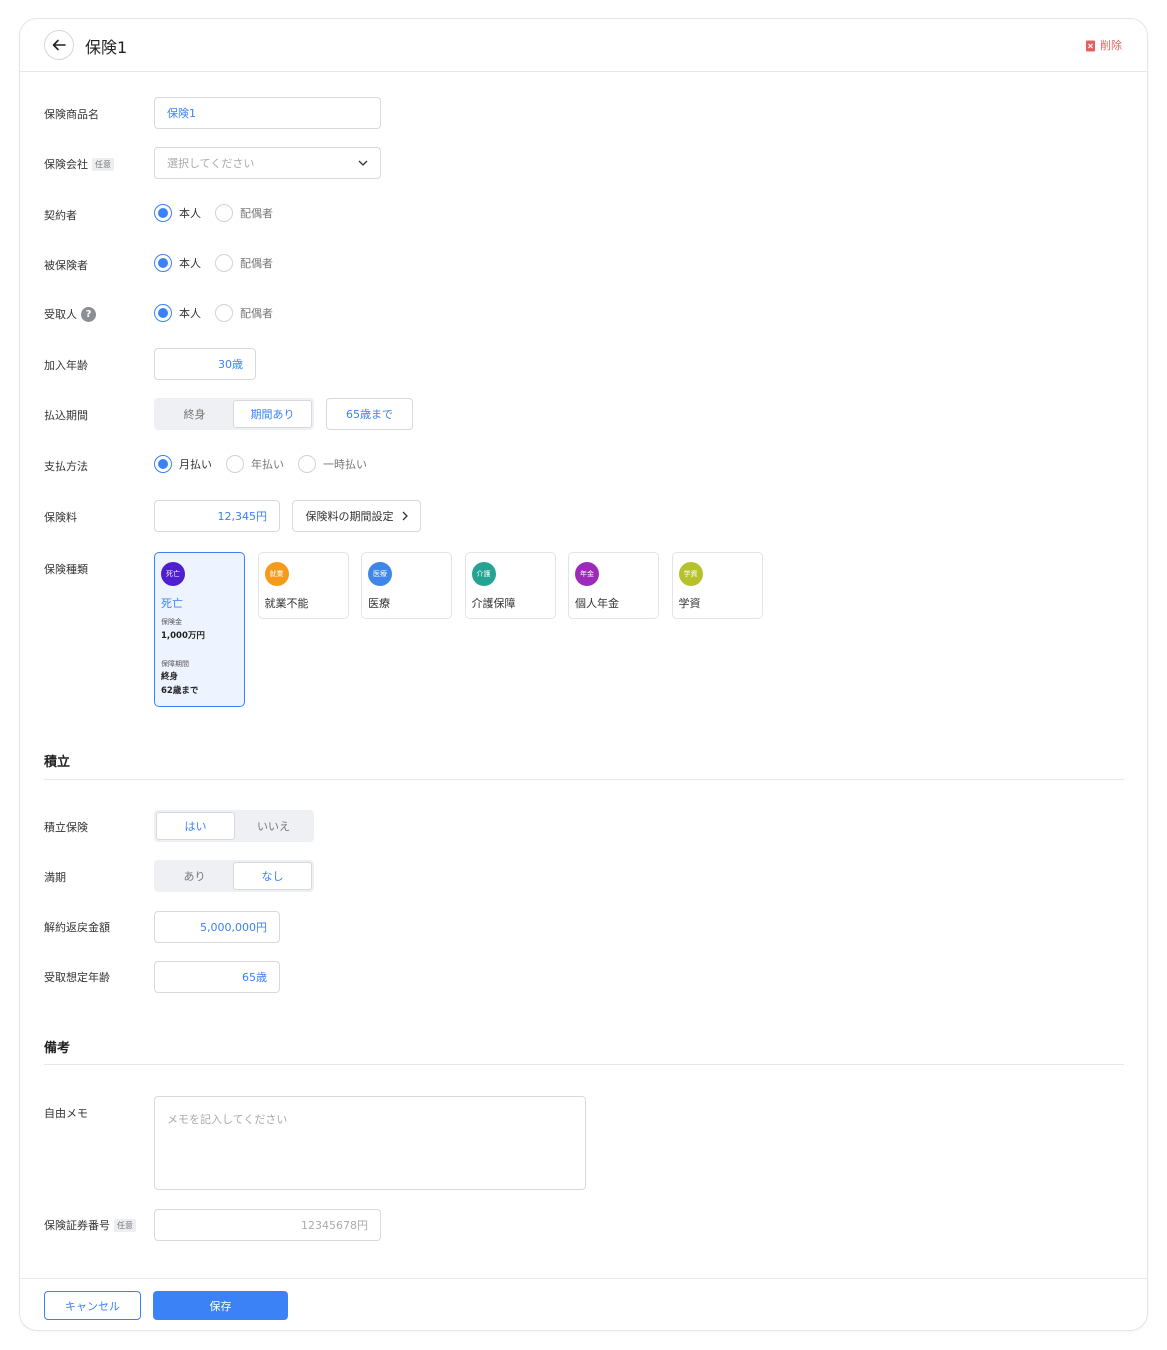 The width and height of the screenshot is (1167, 1350). Describe the element at coordinates (272, 414) in the screenshot. I see `payment-period-fixed: 期間あり` at that location.